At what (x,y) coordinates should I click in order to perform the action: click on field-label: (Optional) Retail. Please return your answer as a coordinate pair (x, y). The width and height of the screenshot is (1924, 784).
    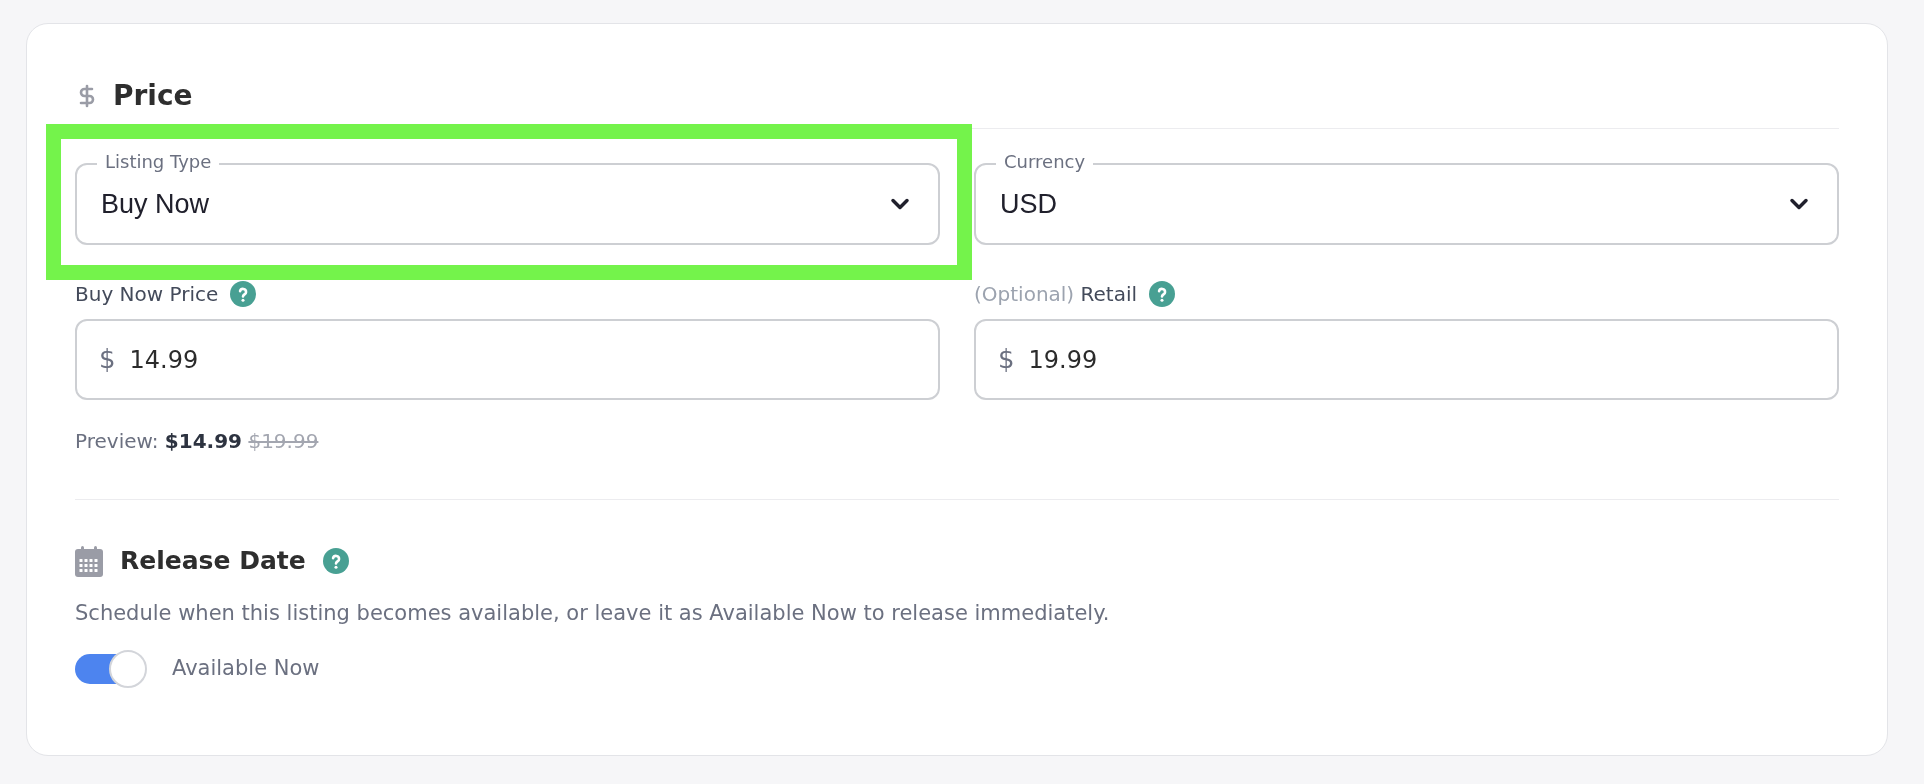
    Looking at the image, I should click on (1056, 294).